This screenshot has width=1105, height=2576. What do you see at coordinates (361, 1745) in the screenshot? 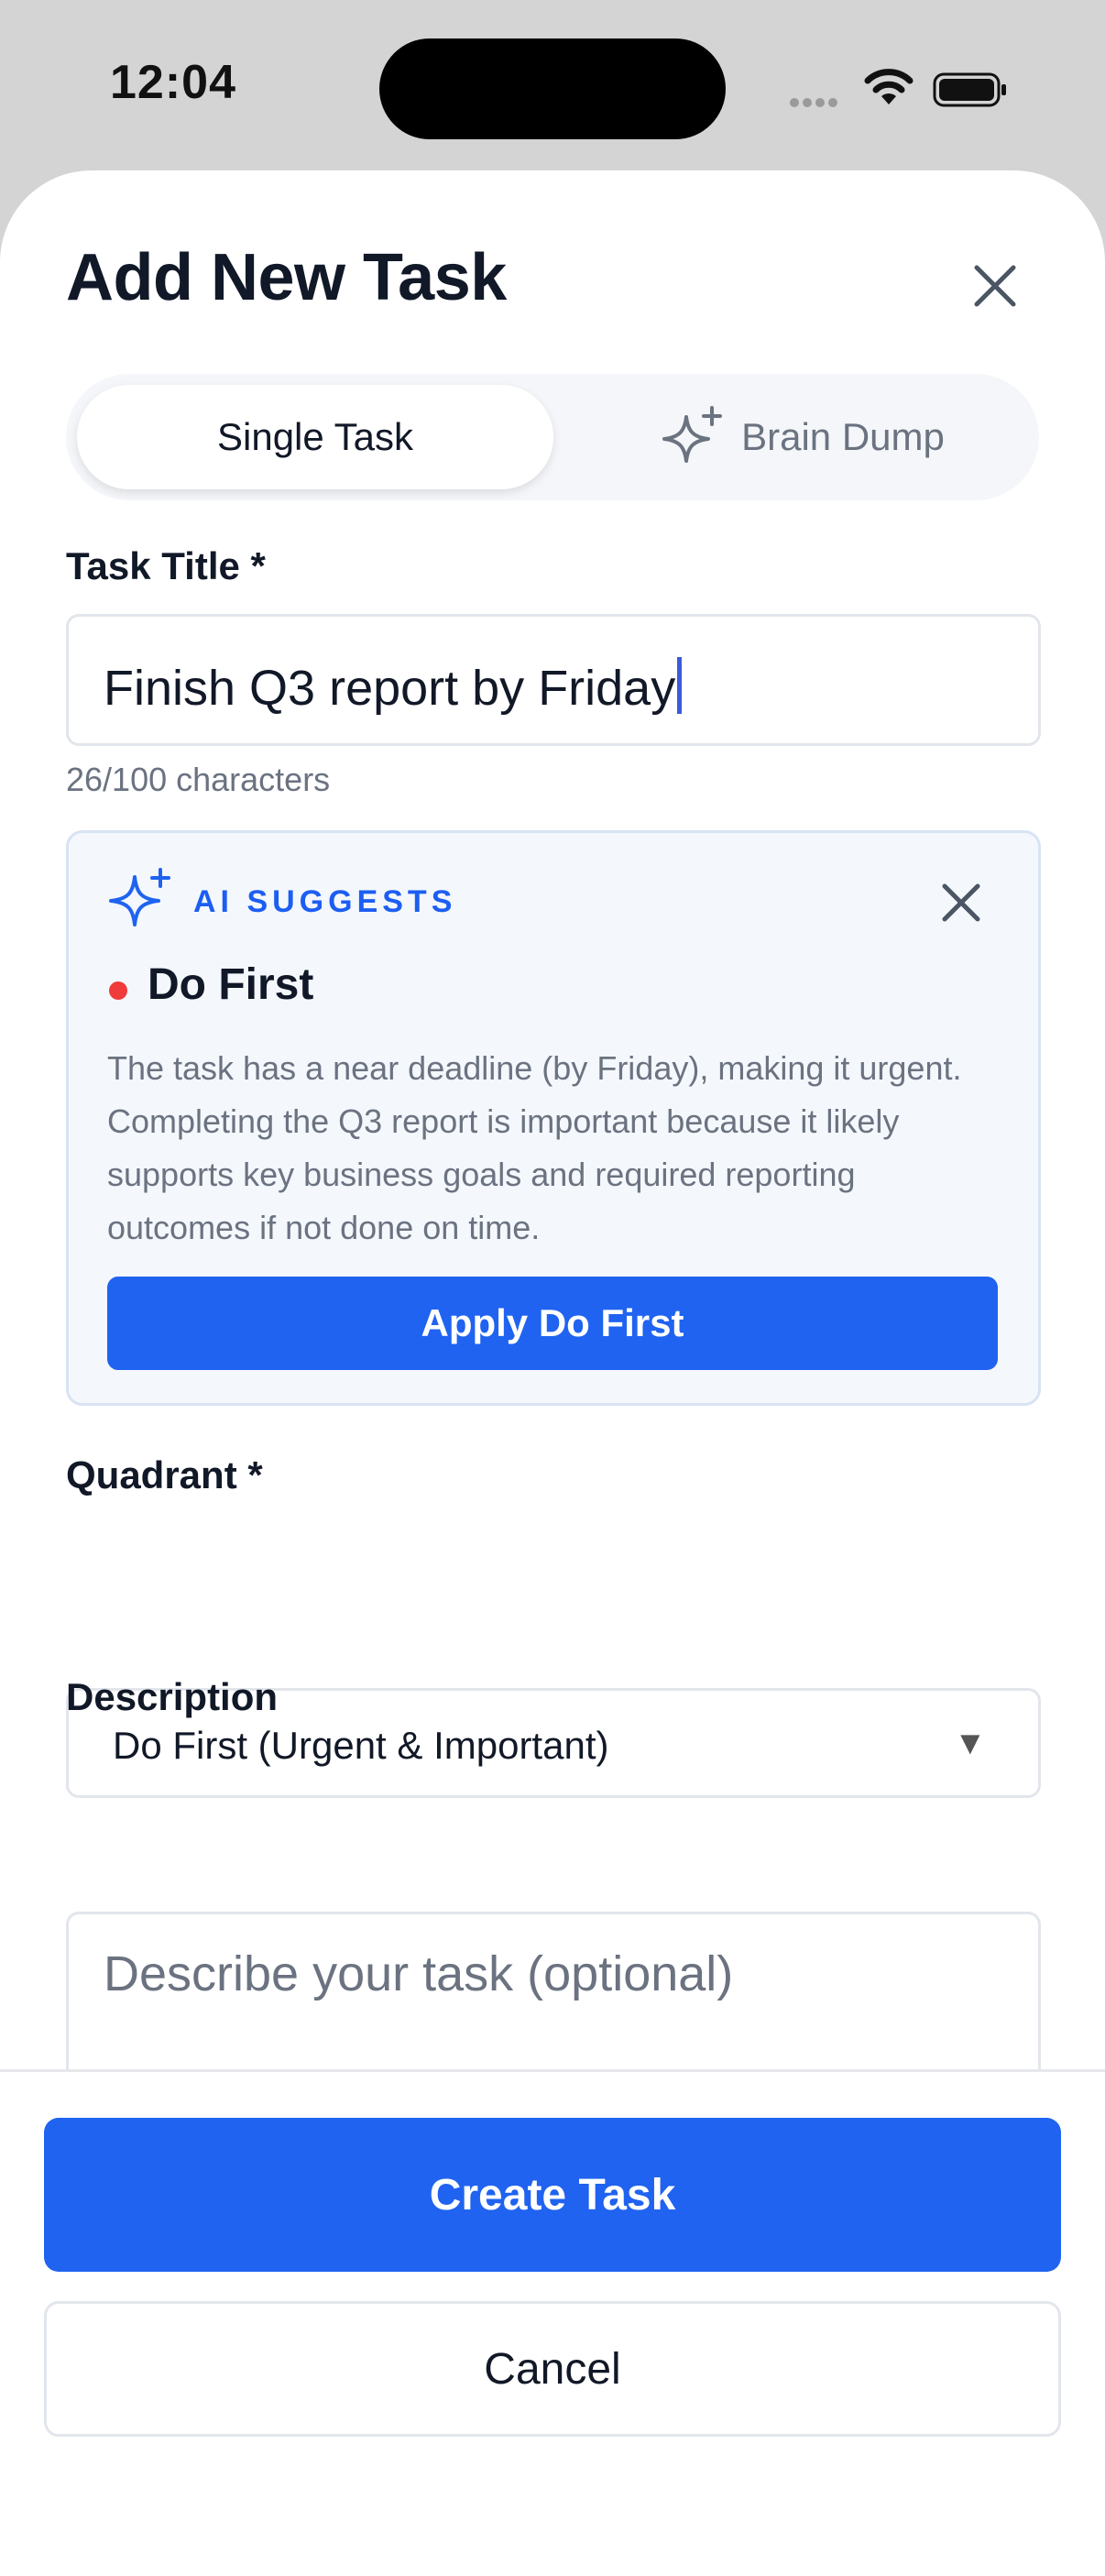
I see `quadrant-selected-value: Do First (Urgent & Important)` at bounding box center [361, 1745].